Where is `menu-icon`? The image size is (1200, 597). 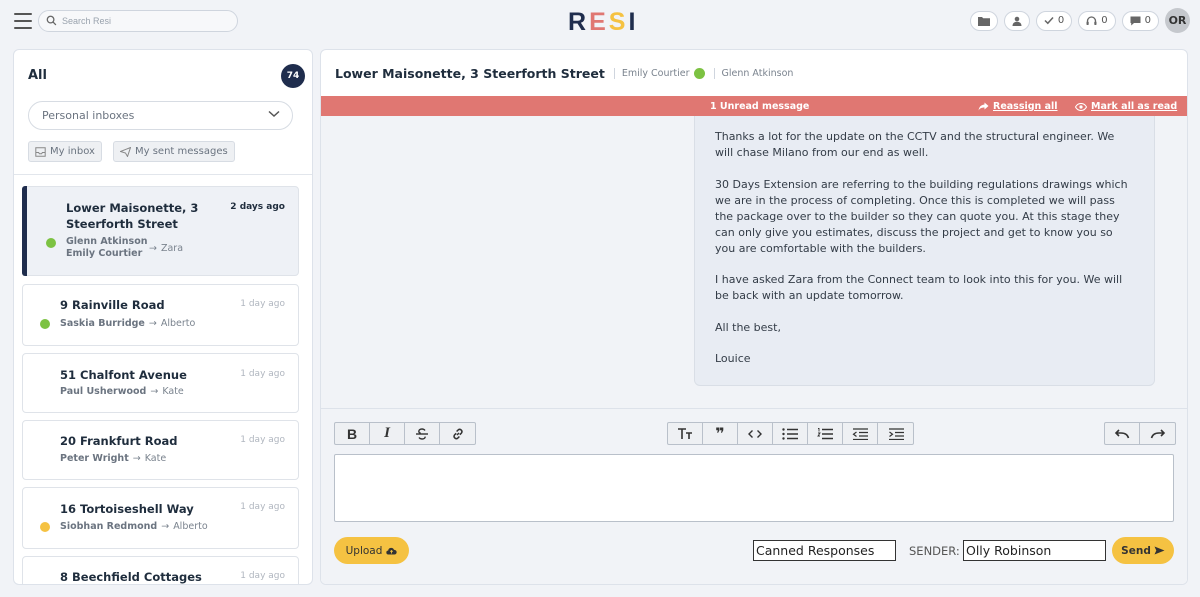 menu-icon is located at coordinates (23, 21).